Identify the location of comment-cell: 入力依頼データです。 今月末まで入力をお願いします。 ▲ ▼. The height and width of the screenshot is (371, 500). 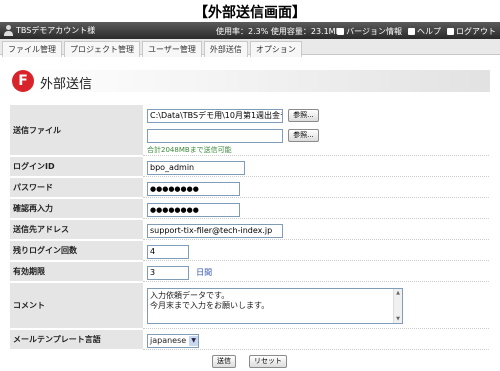
(316, 306).